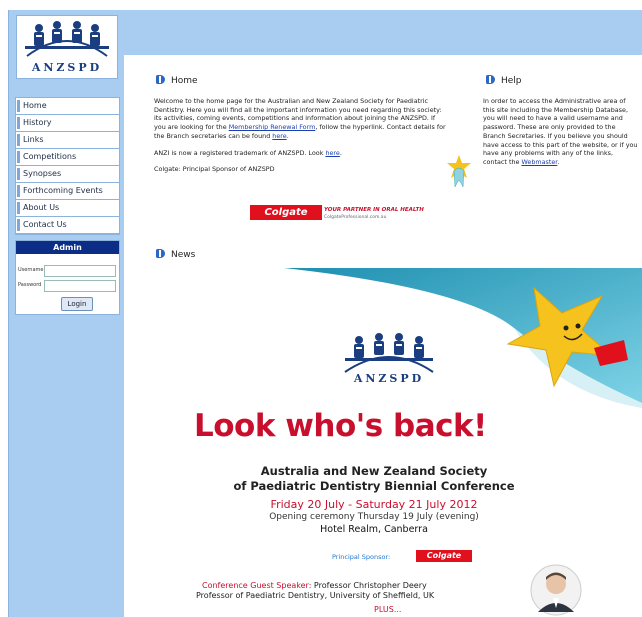 The height and width of the screenshot is (617, 642). What do you see at coordinates (77, 304) in the screenshot?
I see `login-button: Login` at bounding box center [77, 304].